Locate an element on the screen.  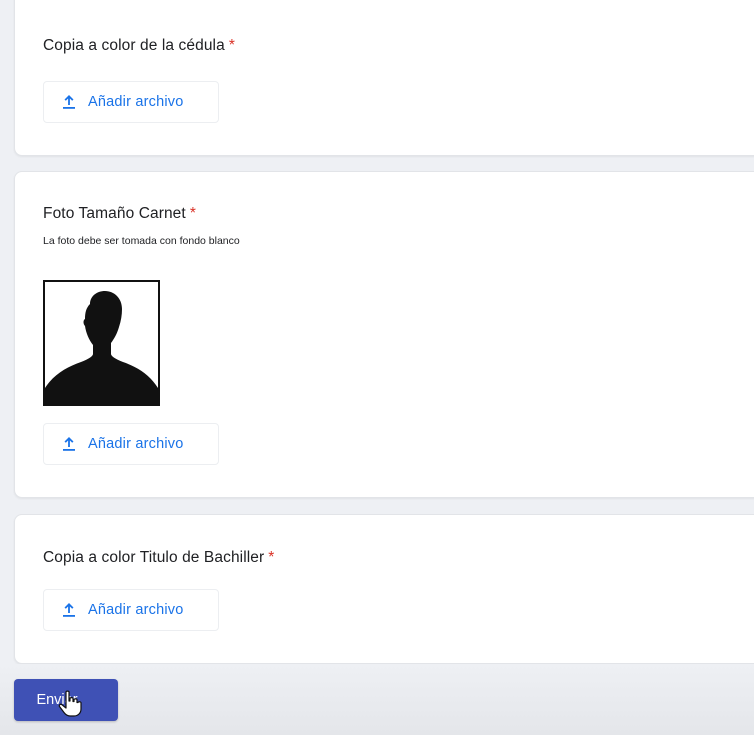
add-file-button-titulo: Añadir archivo is located at coordinates (131, 610).